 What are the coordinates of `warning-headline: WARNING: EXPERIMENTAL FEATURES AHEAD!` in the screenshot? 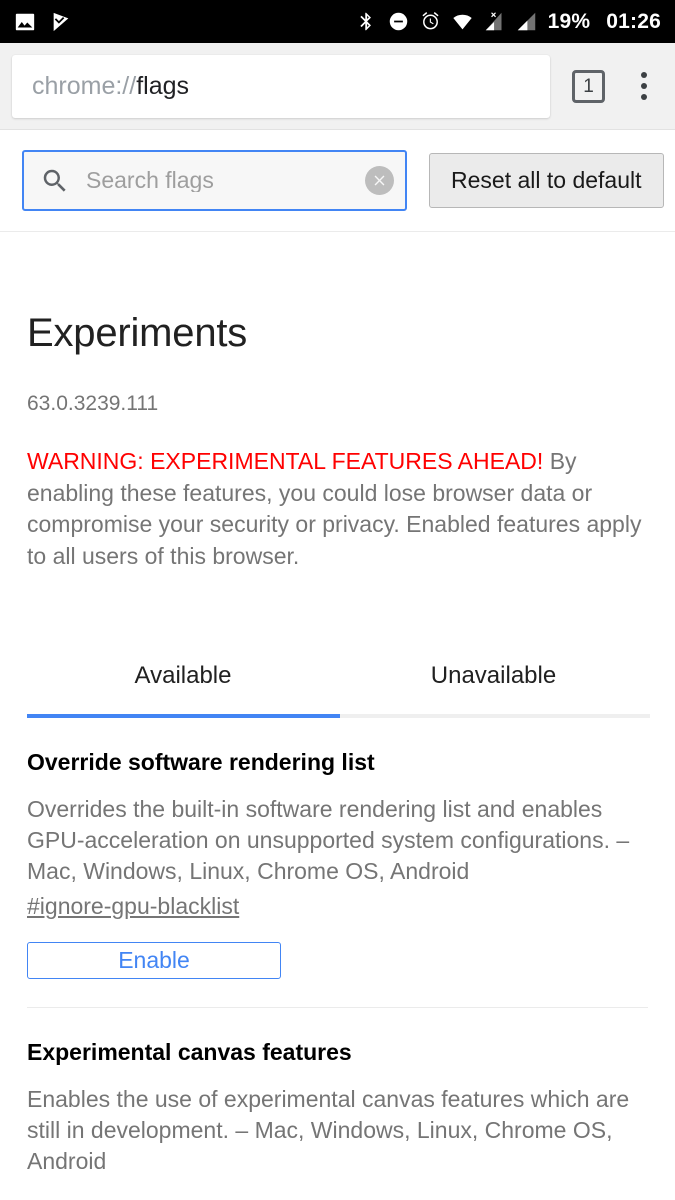 It's located at (285, 461).